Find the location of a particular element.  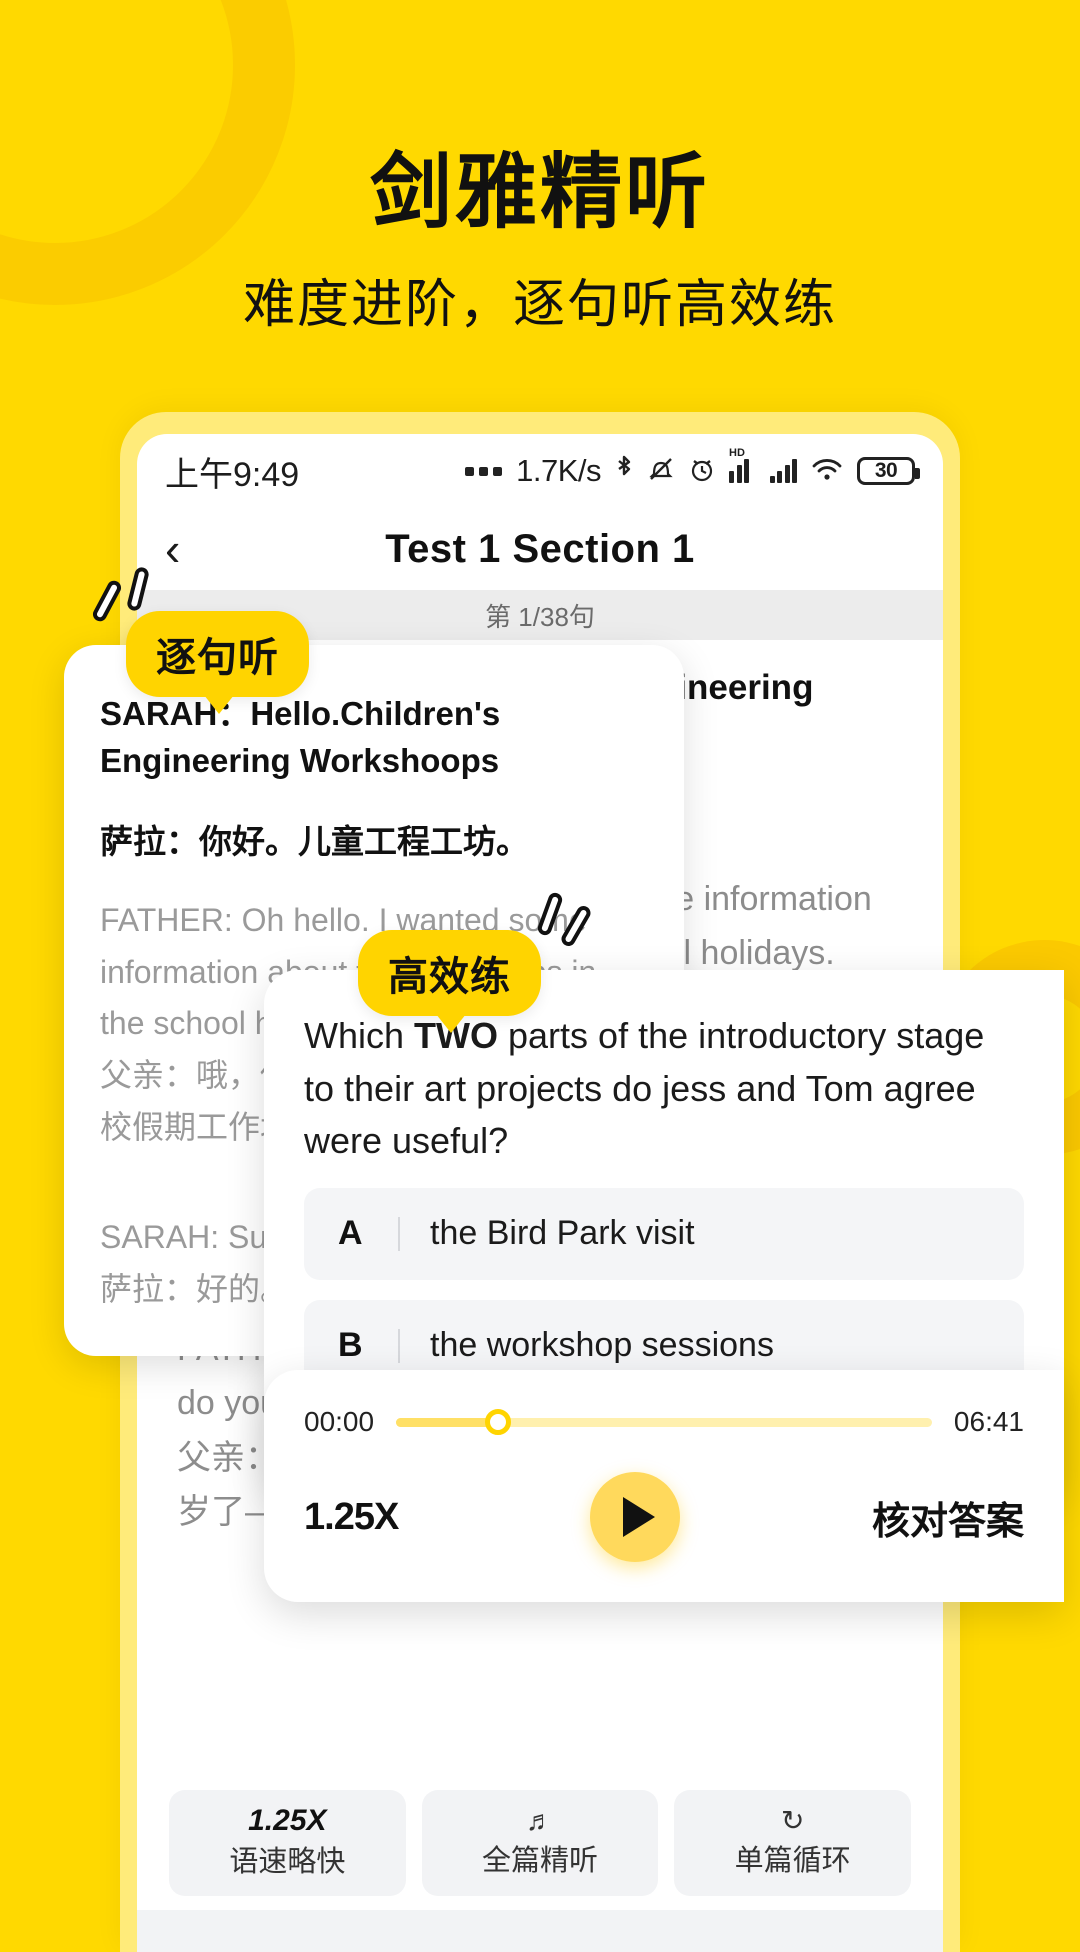

signal-icon is located at coordinates (783, 471).